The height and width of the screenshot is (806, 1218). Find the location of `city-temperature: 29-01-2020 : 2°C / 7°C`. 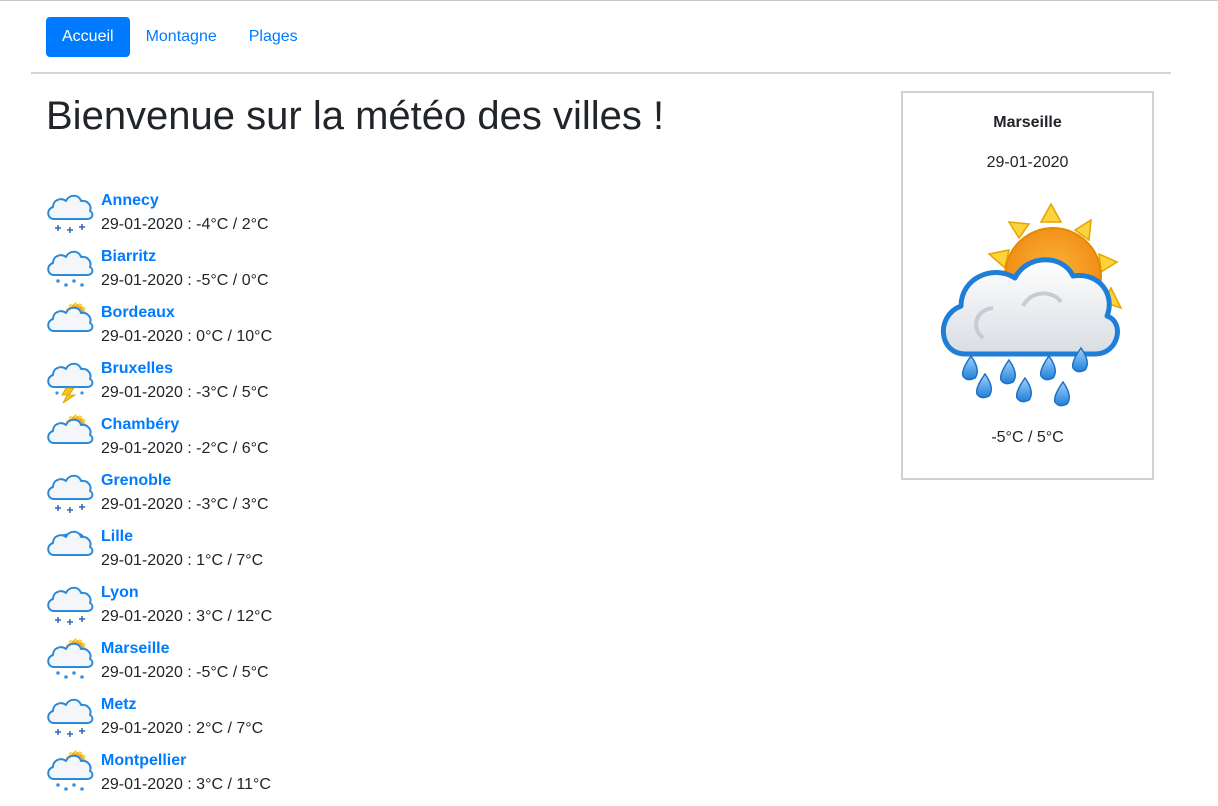

city-temperature: 29-01-2020 : 2°C / 7°C is located at coordinates (182, 728).